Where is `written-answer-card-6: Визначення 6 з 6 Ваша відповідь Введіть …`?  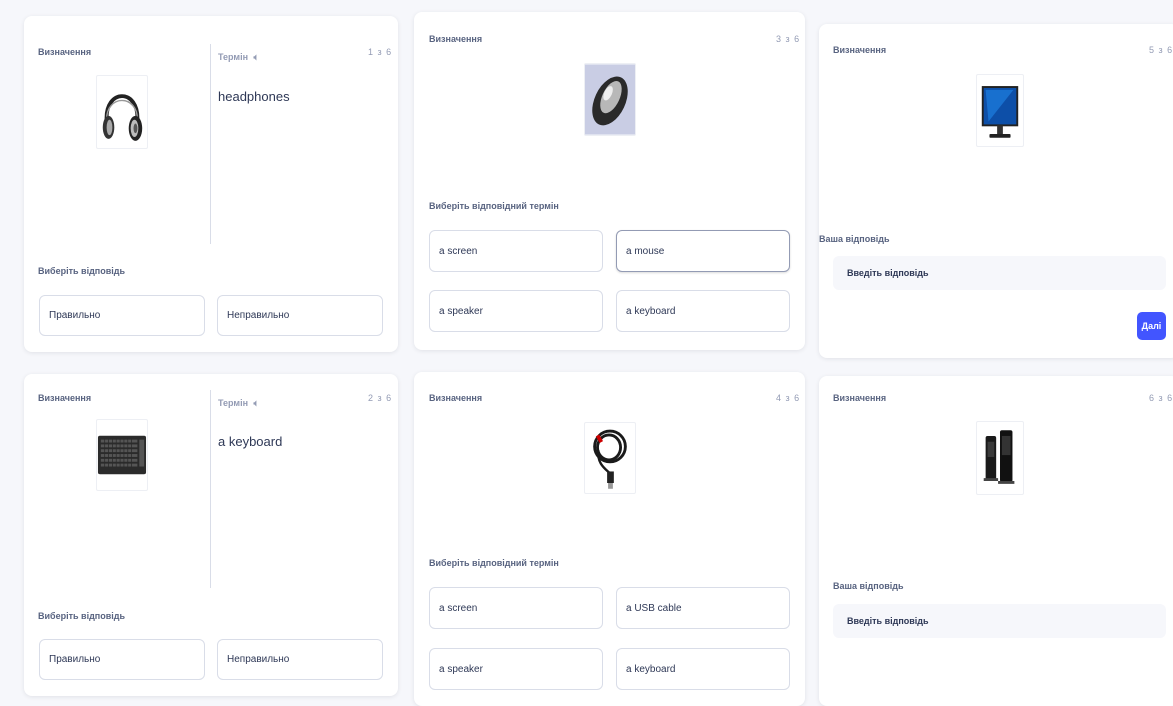 written-answer-card-6: Визначення 6 з 6 Ваша відповідь Введіть … is located at coordinates (996, 541).